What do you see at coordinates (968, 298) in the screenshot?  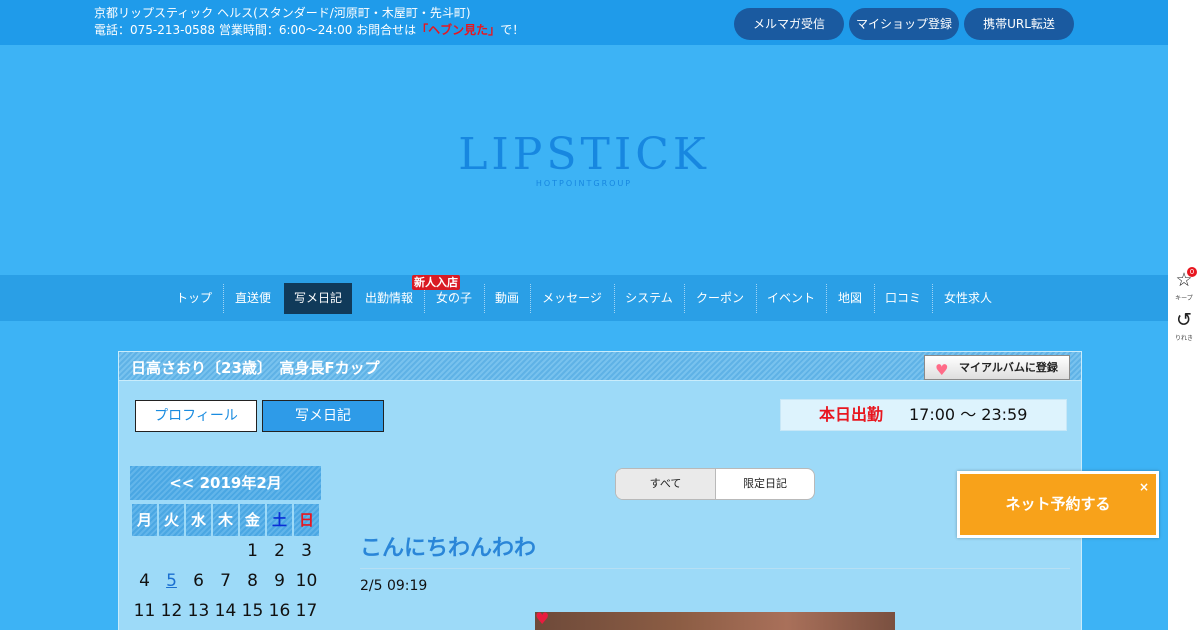 I see `nav-recruit: 女性求人` at bounding box center [968, 298].